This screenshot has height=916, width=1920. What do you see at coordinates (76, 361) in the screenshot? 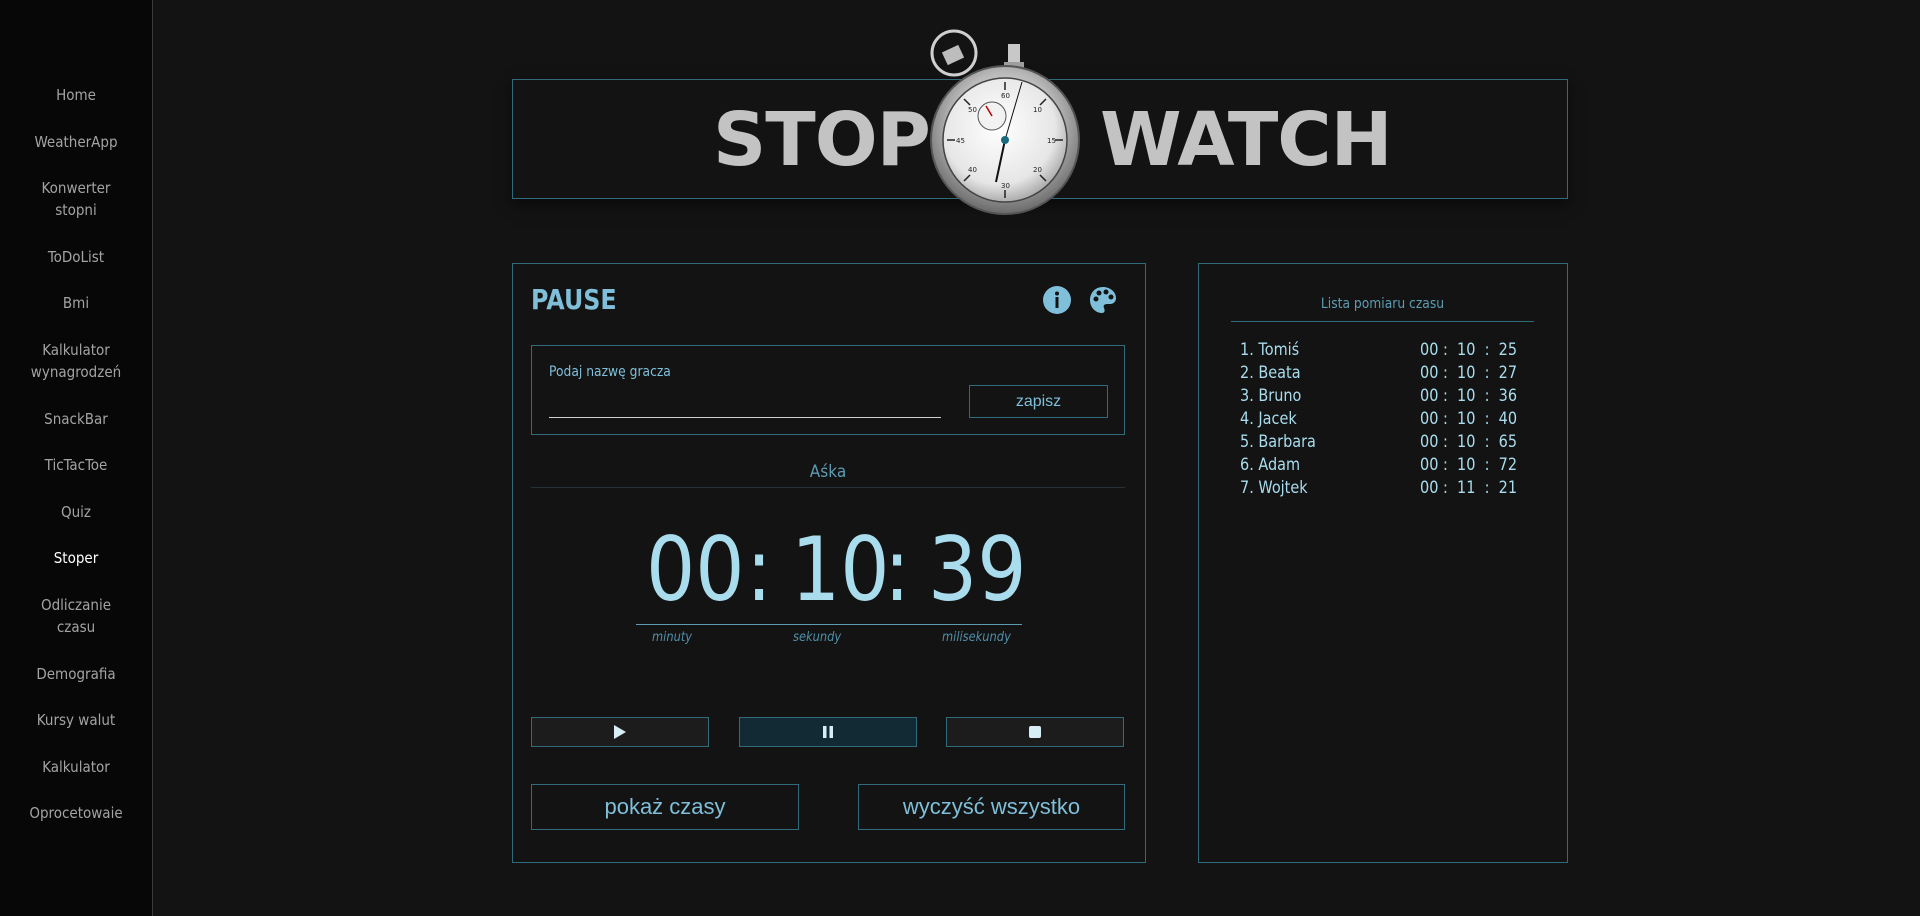
I see `sidebar-item-kalkulator-wynagrodzen: Kalkulator wynagrodzeń` at bounding box center [76, 361].